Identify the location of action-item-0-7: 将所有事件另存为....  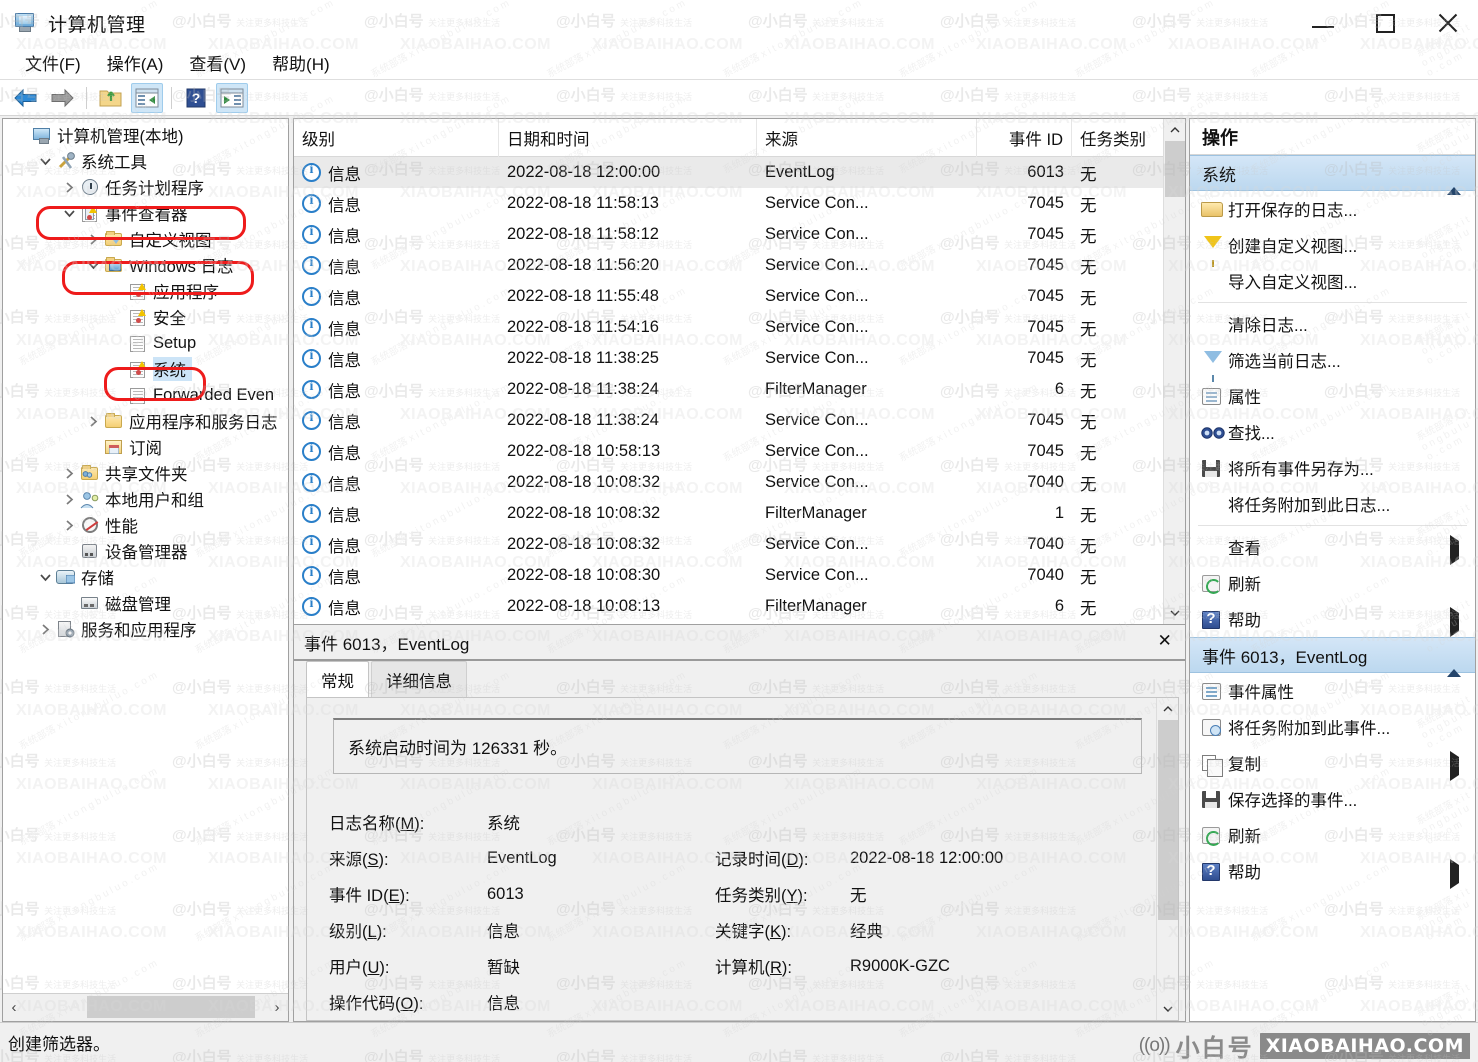
(1332, 468).